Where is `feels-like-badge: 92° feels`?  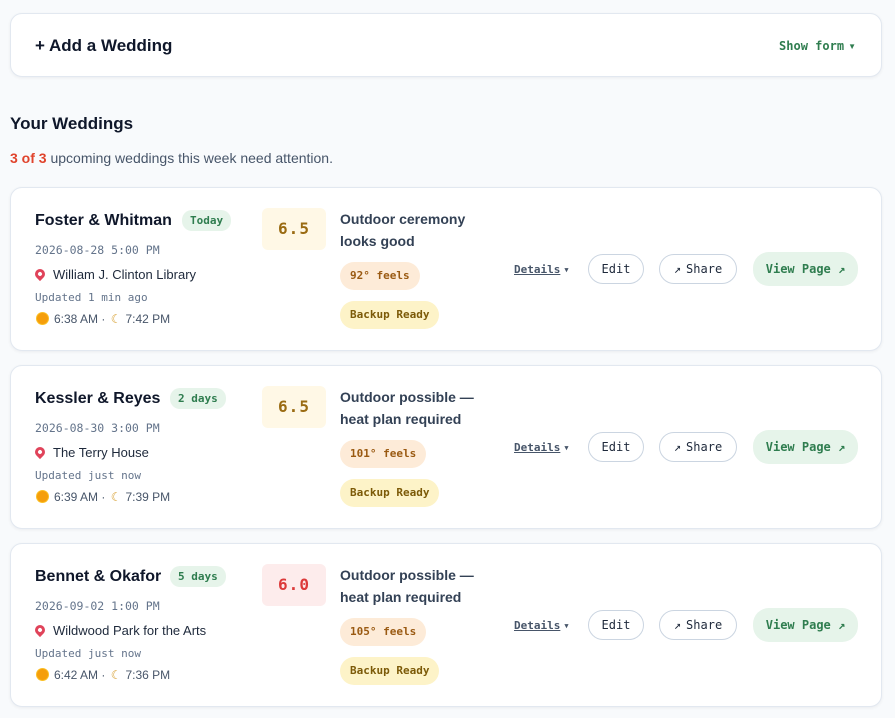 feels-like-badge: 92° feels is located at coordinates (380, 276).